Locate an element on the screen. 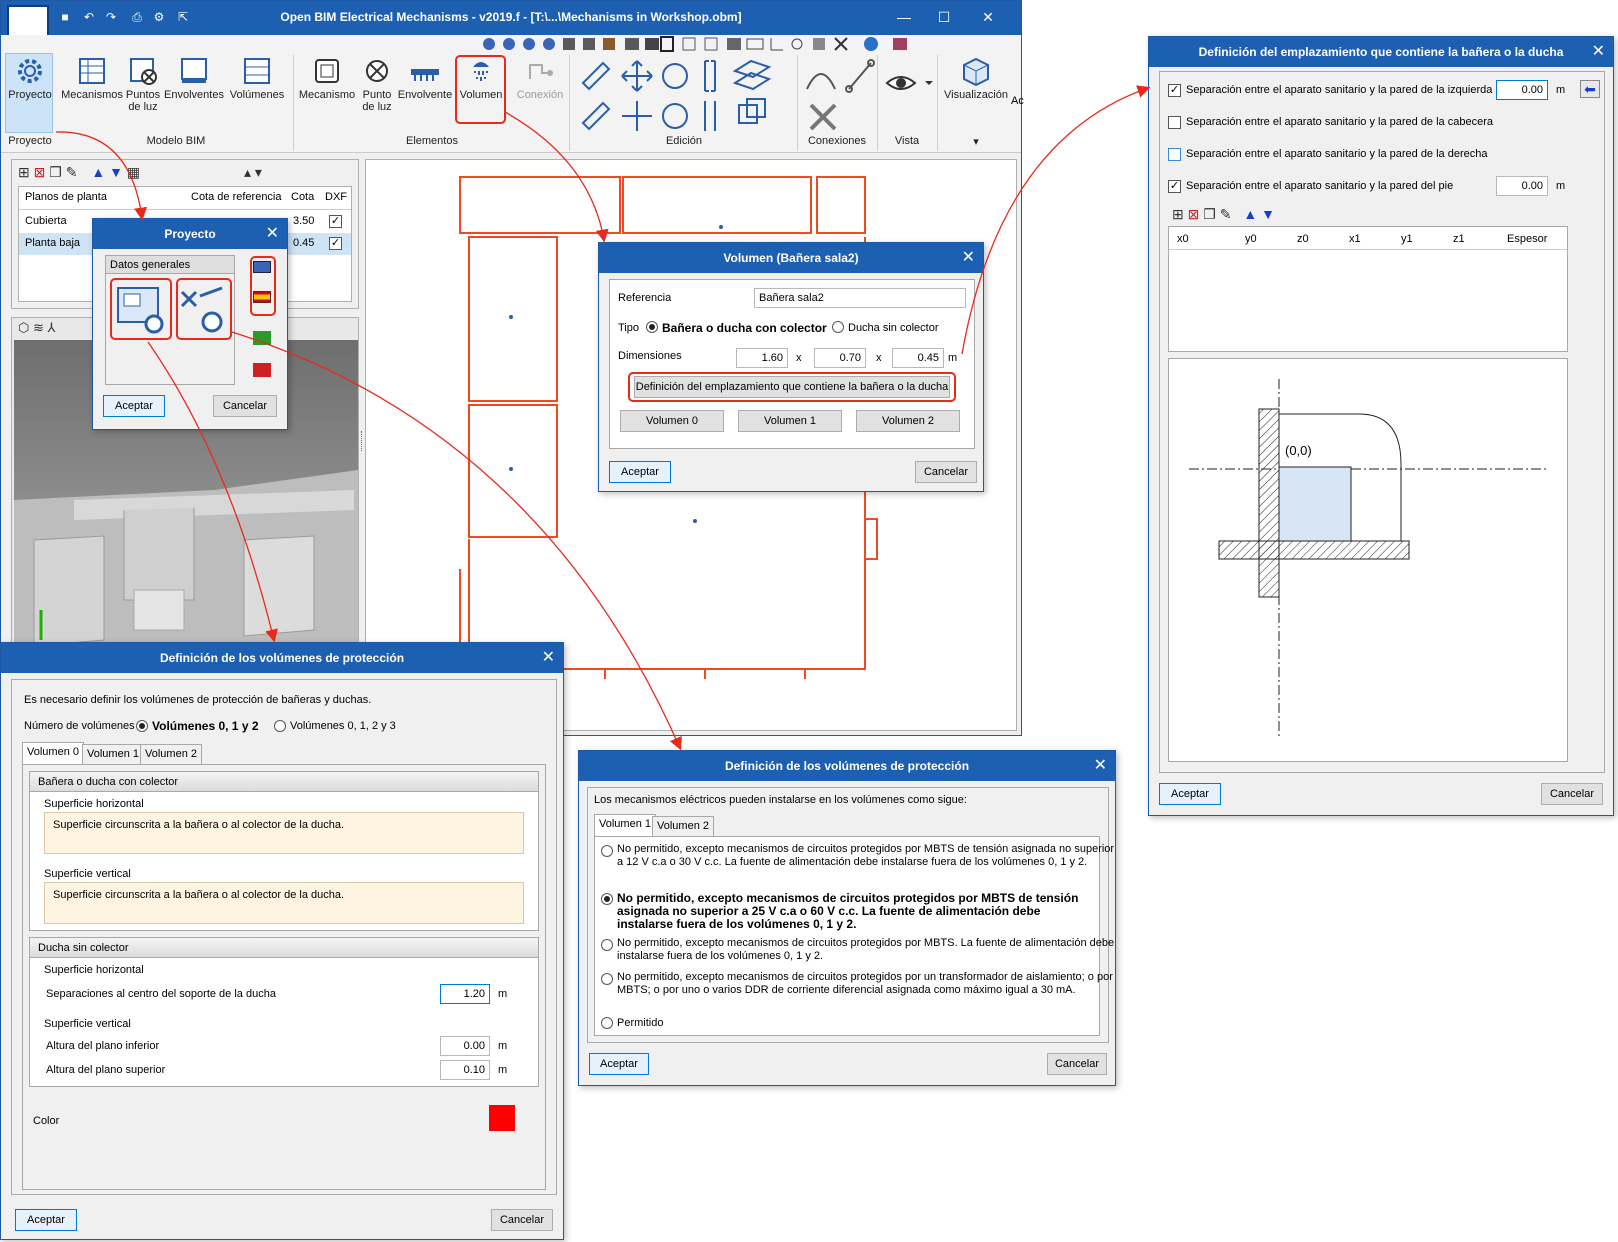 The width and height of the screenshot is (1618, 1242). vol-012-radio is located at coordinates (142, 726).